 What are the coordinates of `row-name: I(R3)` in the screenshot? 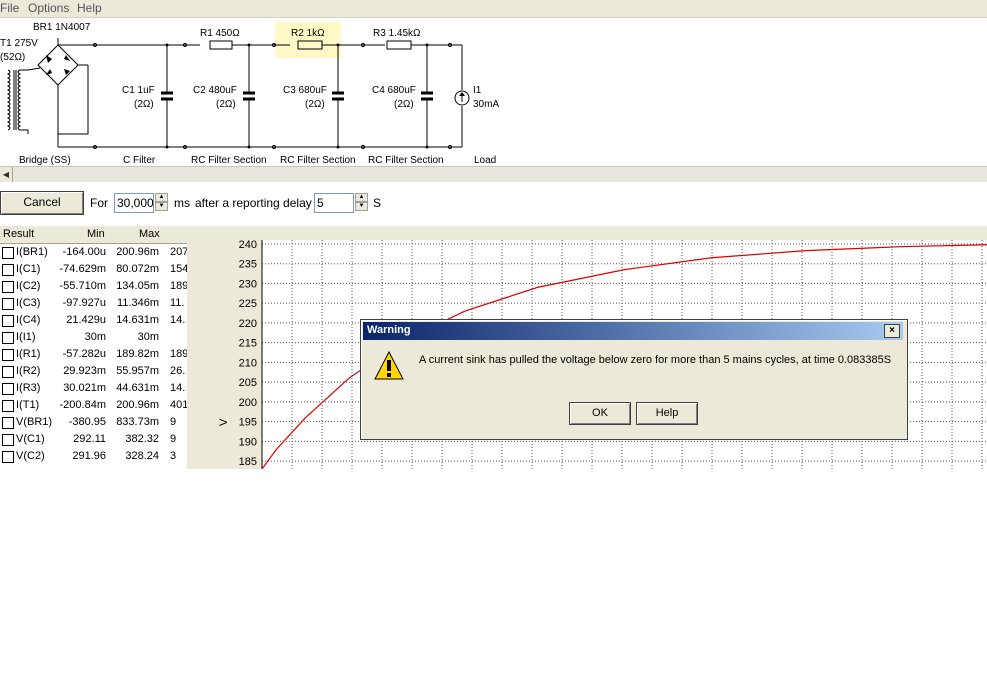 It's located at (28, 388).